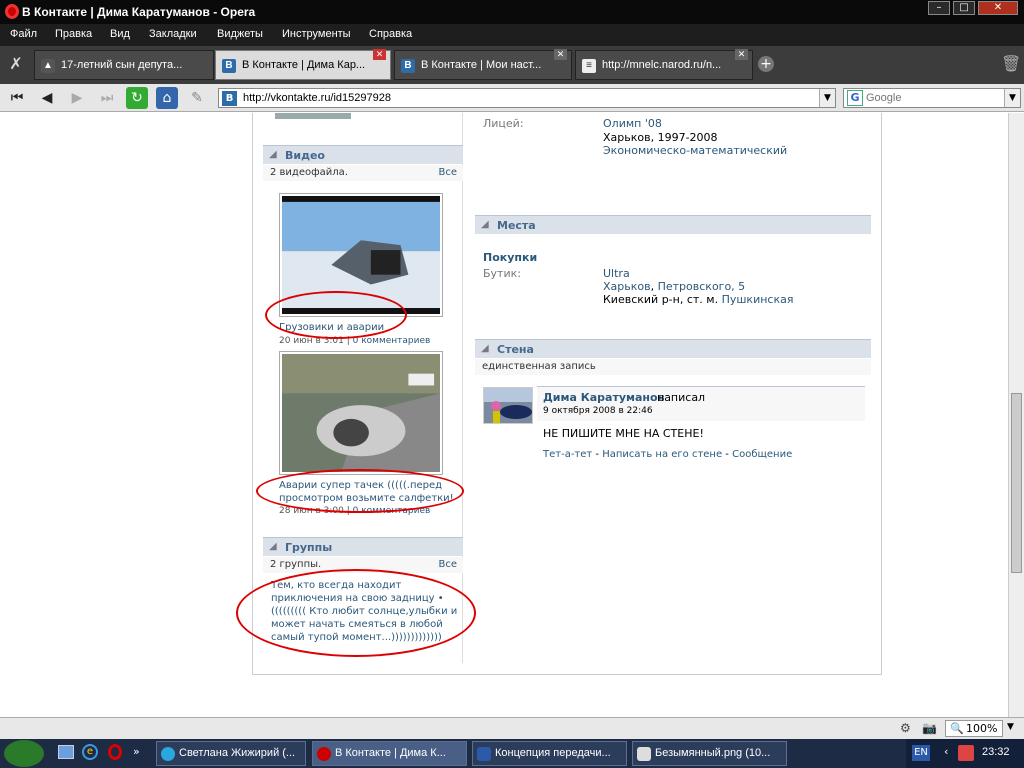 Image resolution: width=1024 pixels, height=768 pixels. What do you see at coordinates (974, 728) in the screenshot?
I see `zoom-control: 🔍 100%` at bounding box center [974, 728].